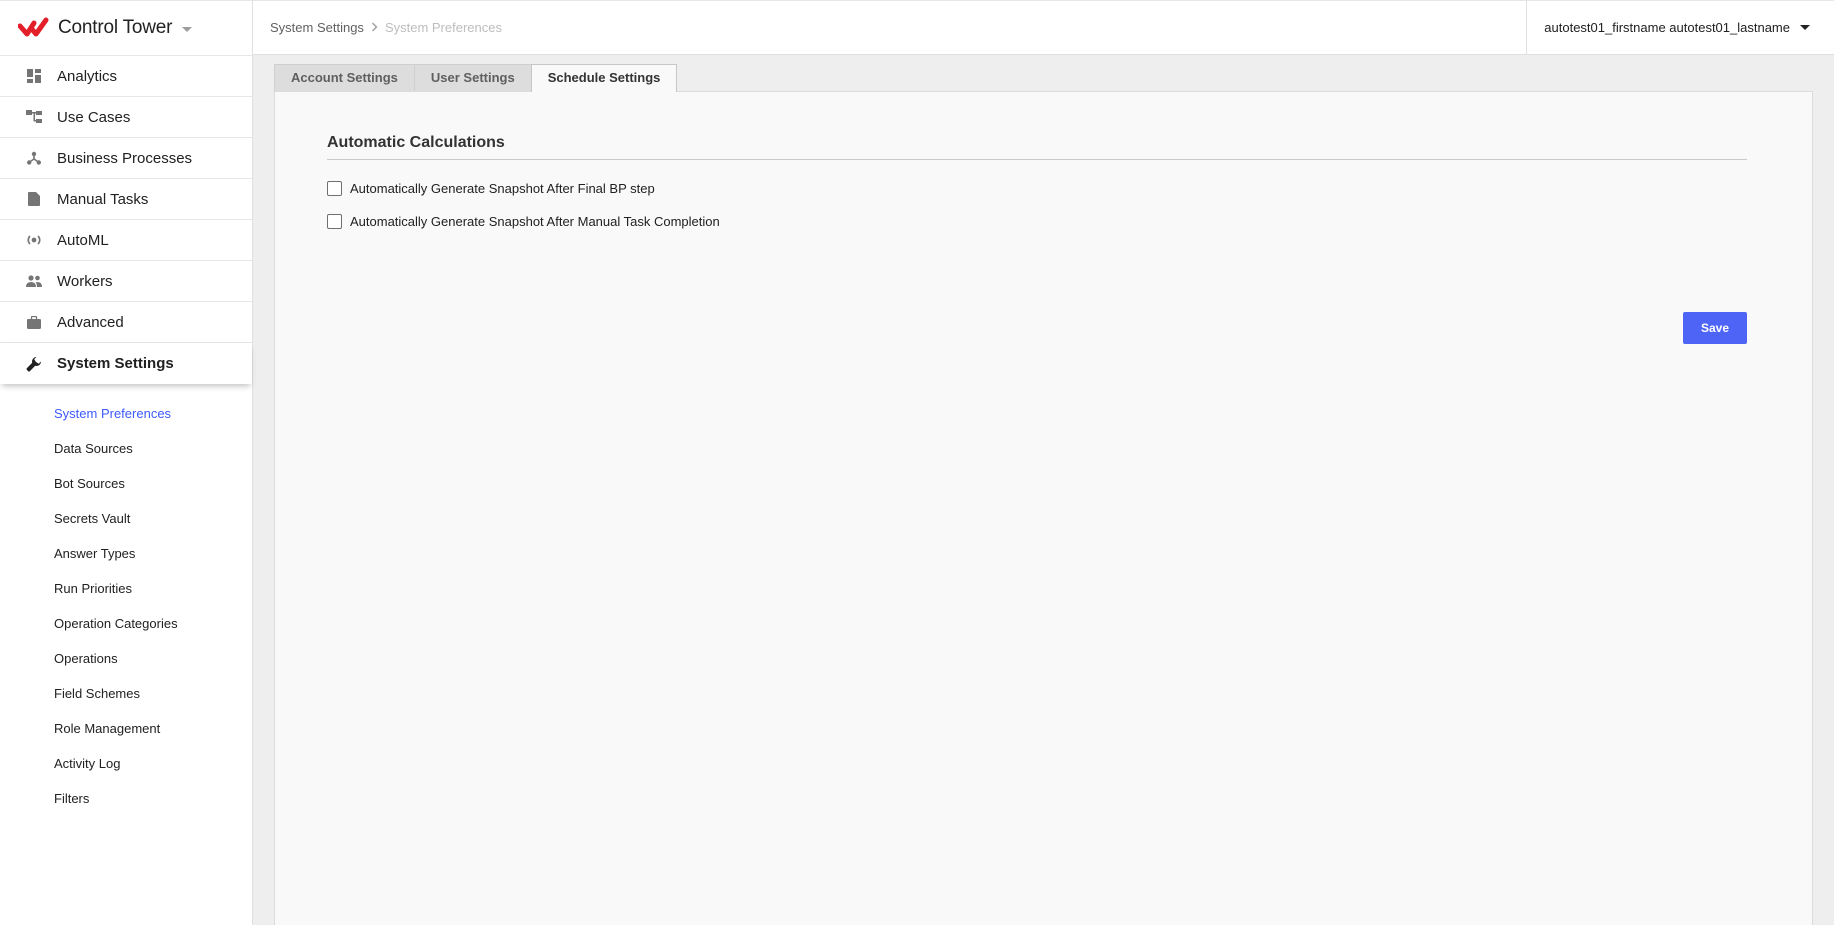  I want to click on subnav-item-operations: Operations, so click(126, 658).